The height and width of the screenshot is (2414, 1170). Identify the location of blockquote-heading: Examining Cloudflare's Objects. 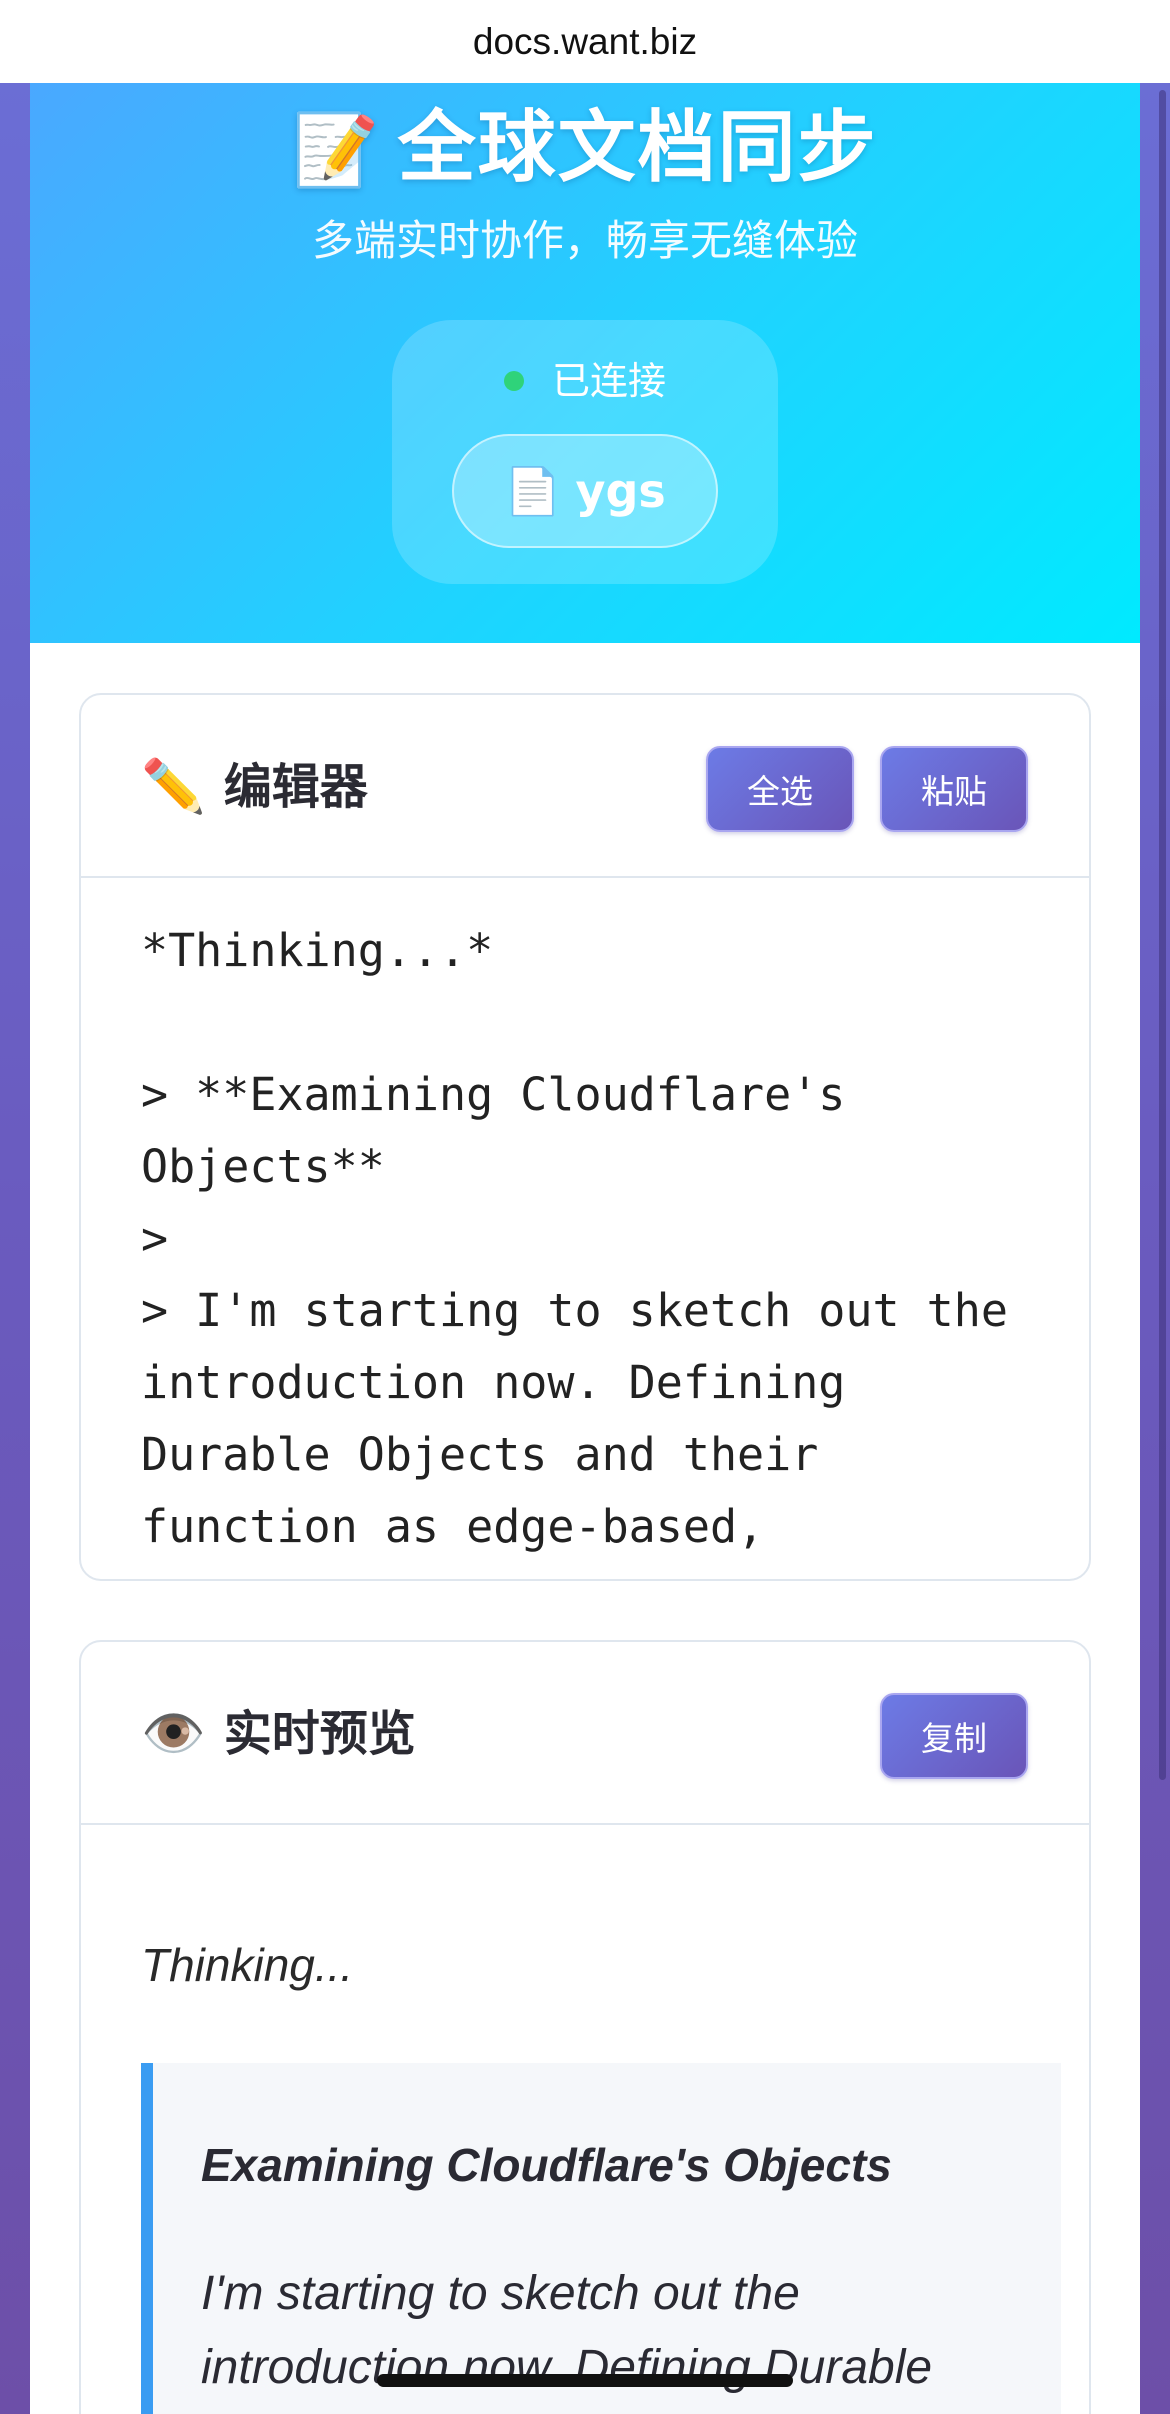
(546, 2165).